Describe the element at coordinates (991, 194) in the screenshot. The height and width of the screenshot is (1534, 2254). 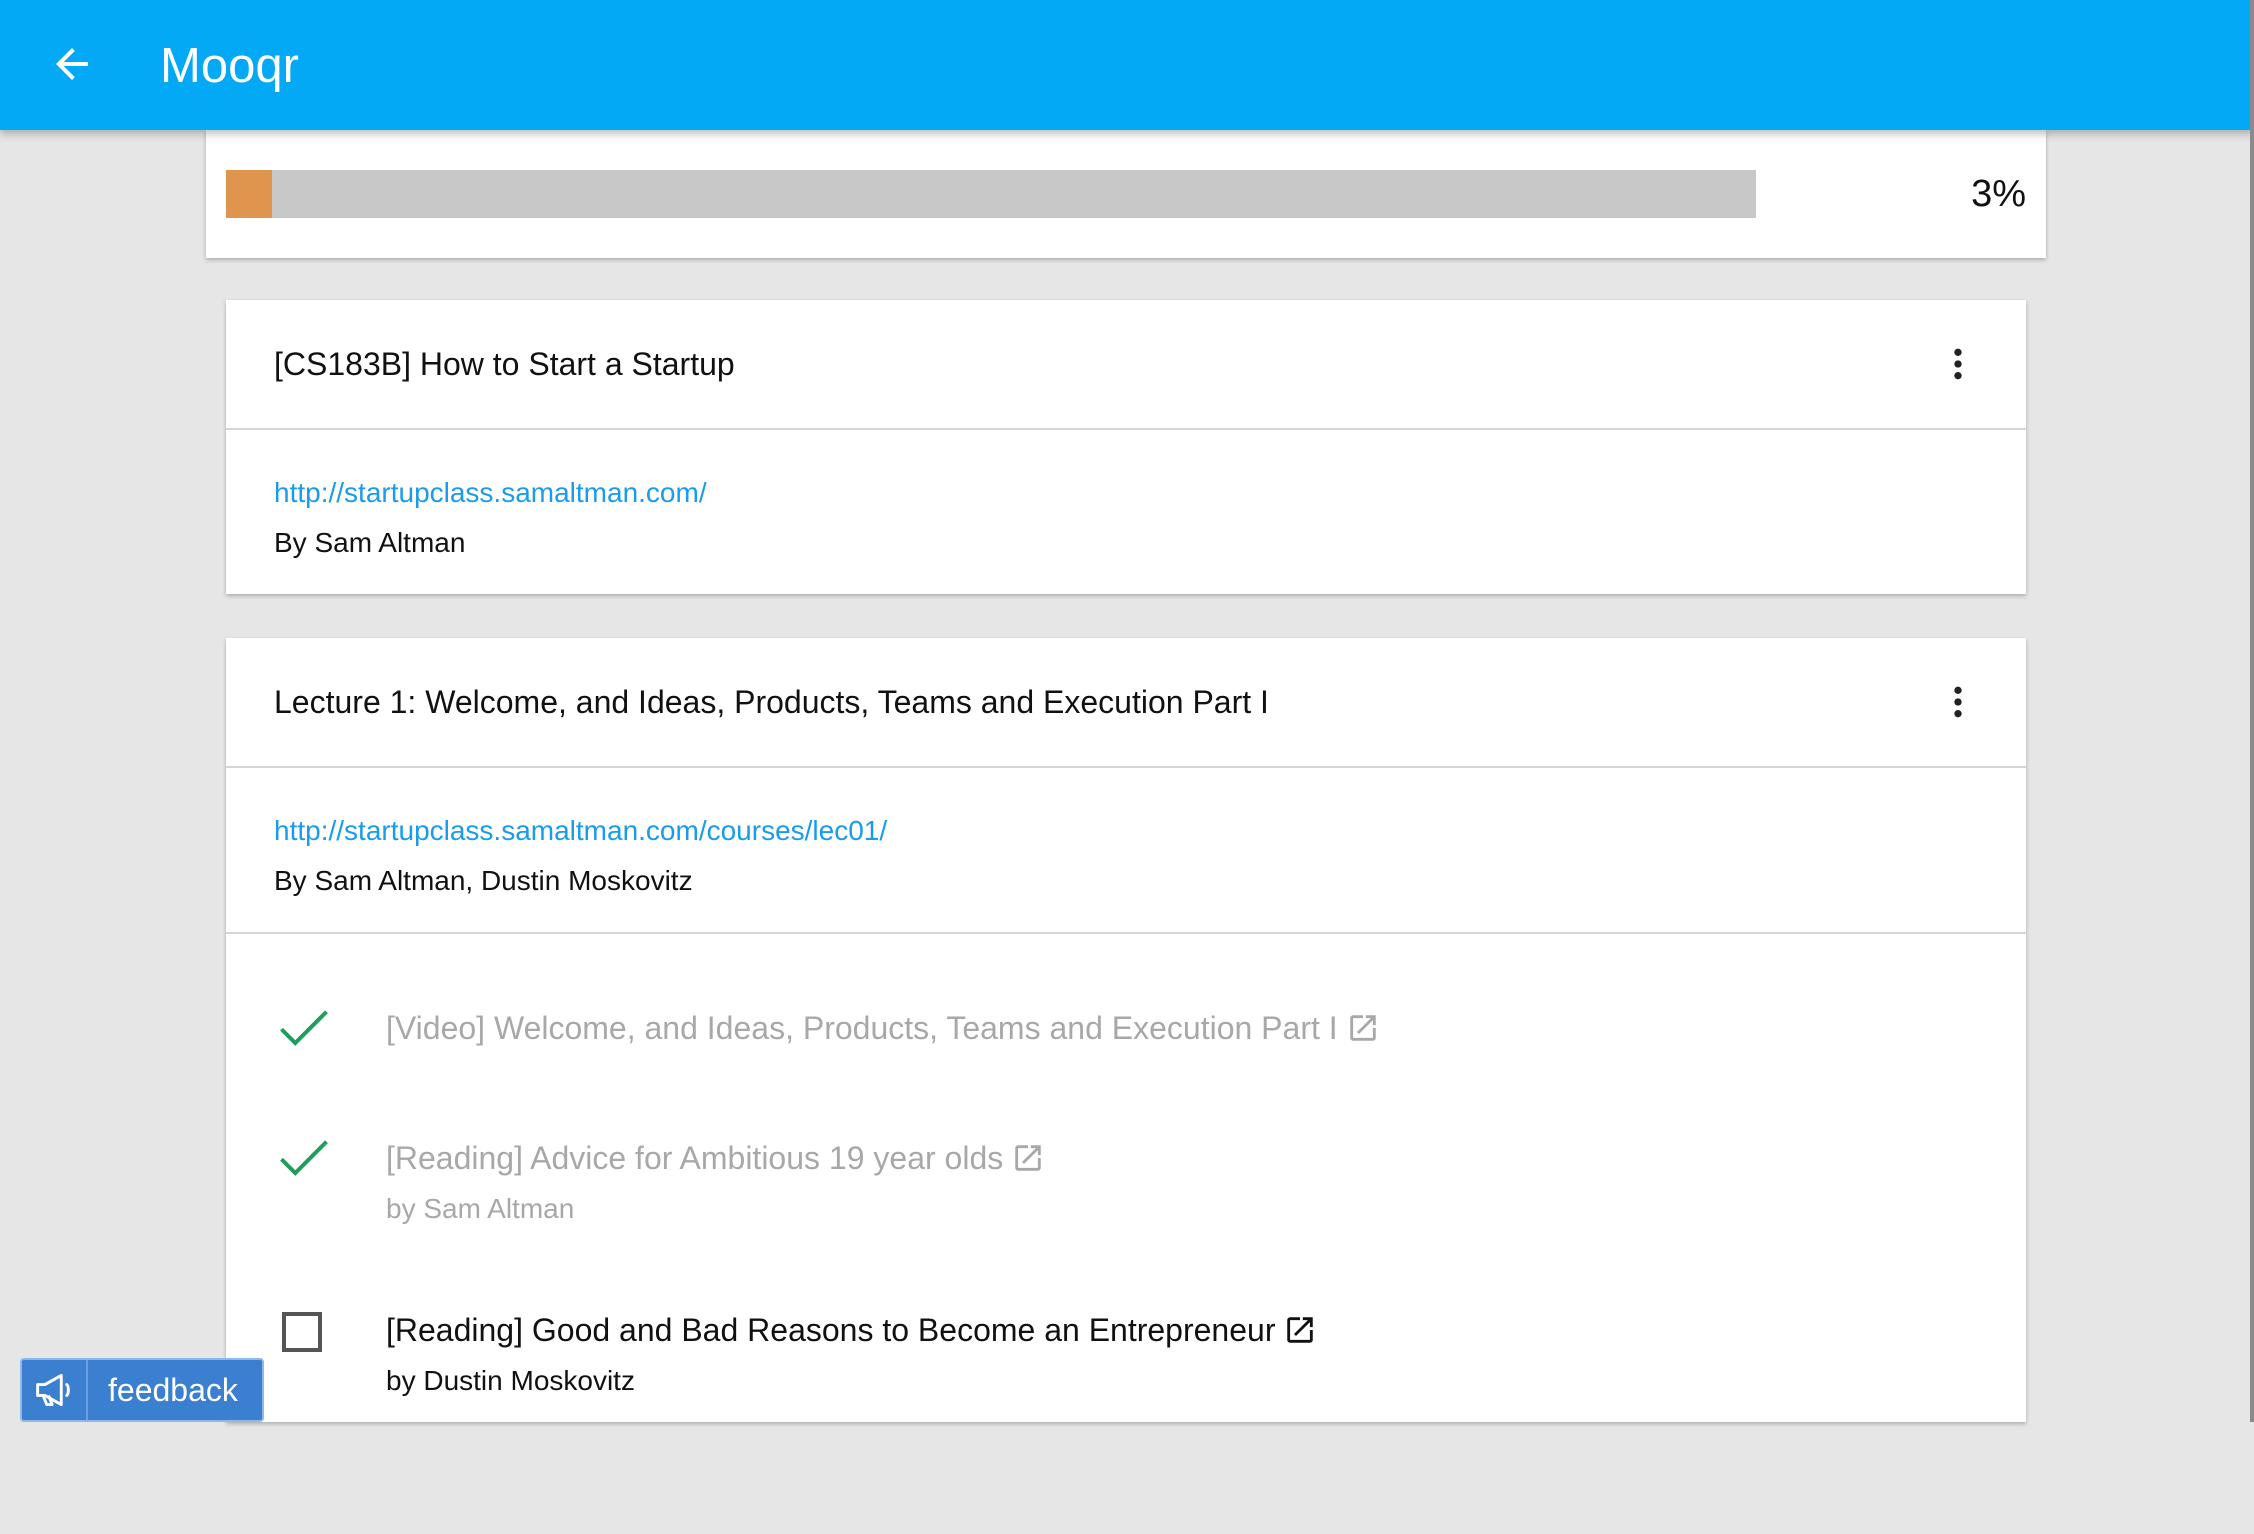
I see `progress-bar` at that location.